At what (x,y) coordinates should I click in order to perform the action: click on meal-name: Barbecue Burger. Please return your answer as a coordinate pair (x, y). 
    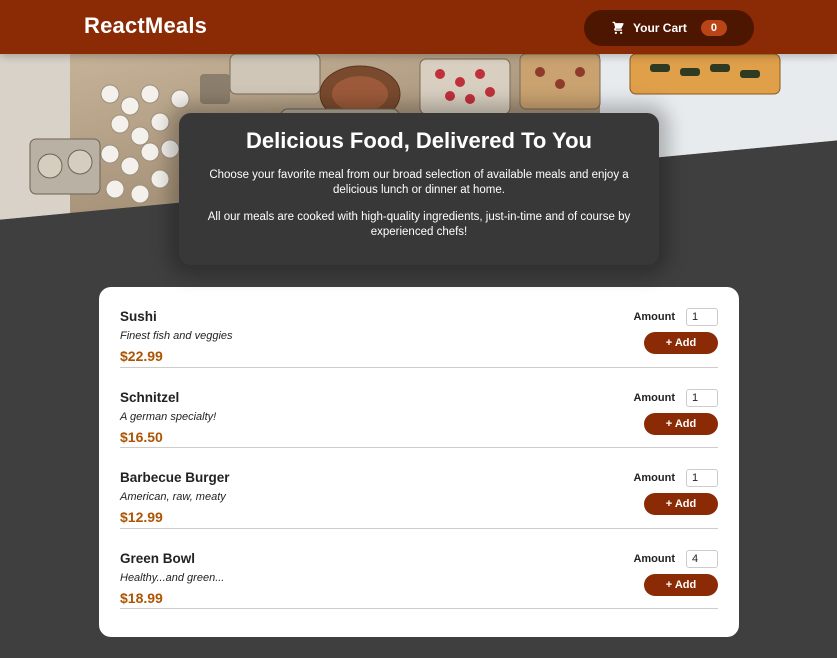
    Looking at the image, I should click on (175, 477).